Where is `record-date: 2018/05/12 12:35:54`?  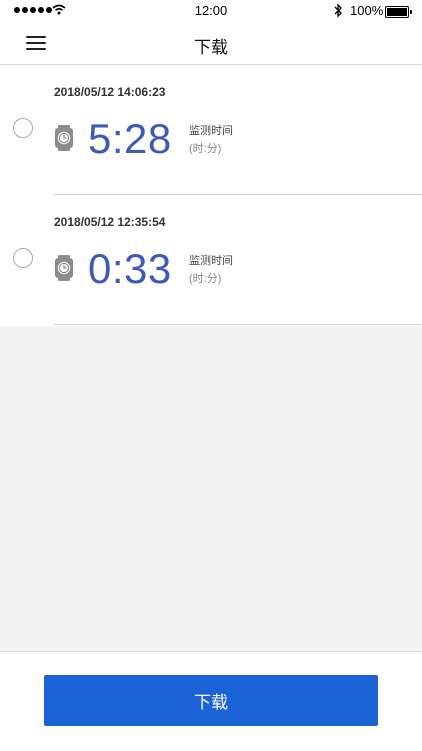 record-date: 2018/05/12 12:35:54 is located at coordinates (110, 222).